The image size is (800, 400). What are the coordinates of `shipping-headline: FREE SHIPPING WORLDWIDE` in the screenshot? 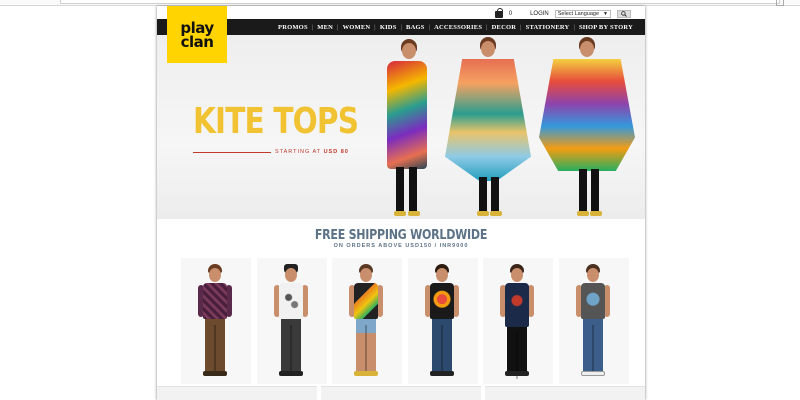 It's located at (401, 235).